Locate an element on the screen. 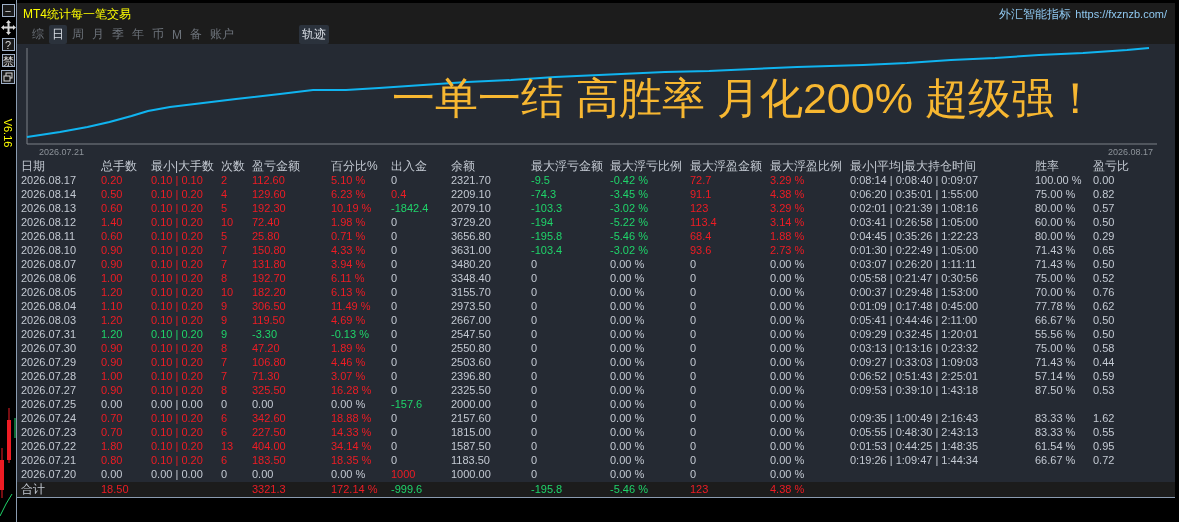 Image resolution: width=1179 pixels, height=522 pixels. table-cell-text: -195.8 is located at coordinates (547, 489).